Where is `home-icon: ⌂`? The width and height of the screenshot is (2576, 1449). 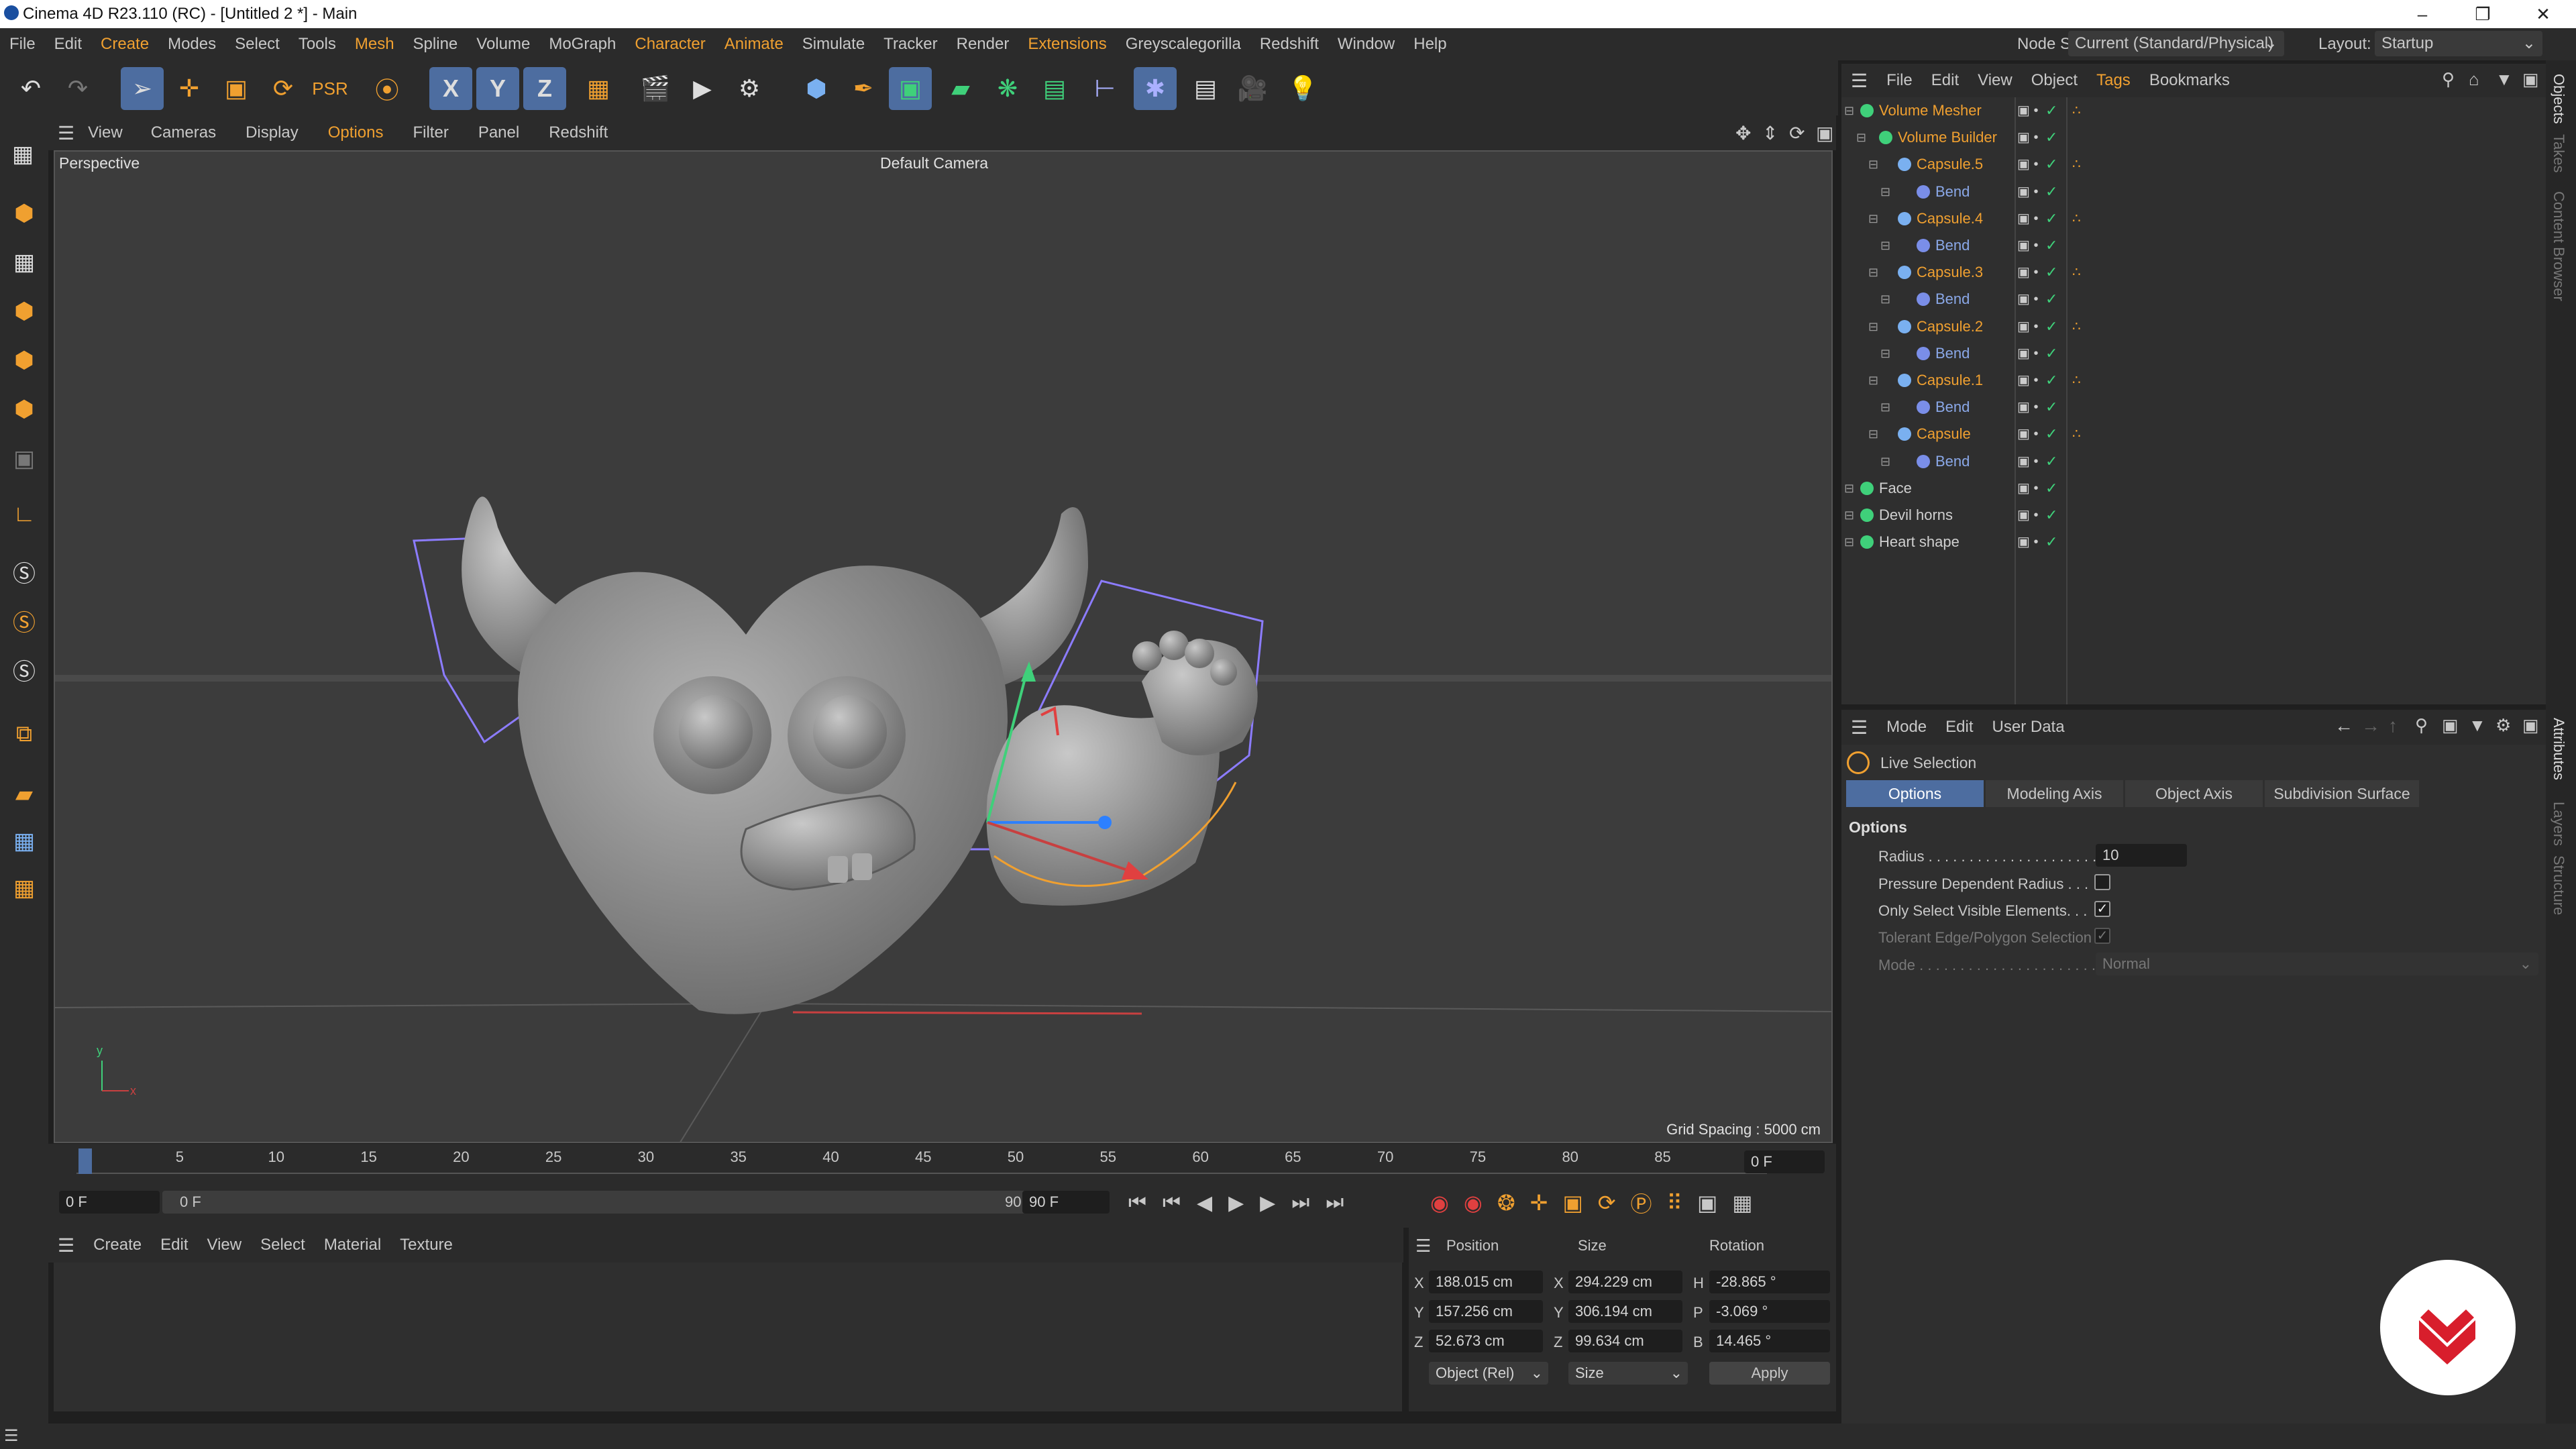 home-icon: ⌂ is located at coordinates (2474, 79).